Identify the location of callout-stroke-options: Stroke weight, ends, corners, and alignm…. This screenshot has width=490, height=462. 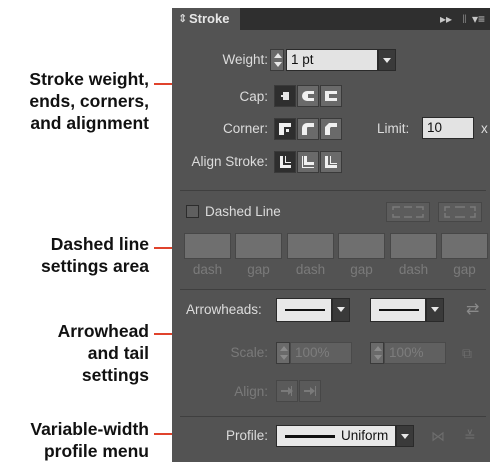
(89, 101).